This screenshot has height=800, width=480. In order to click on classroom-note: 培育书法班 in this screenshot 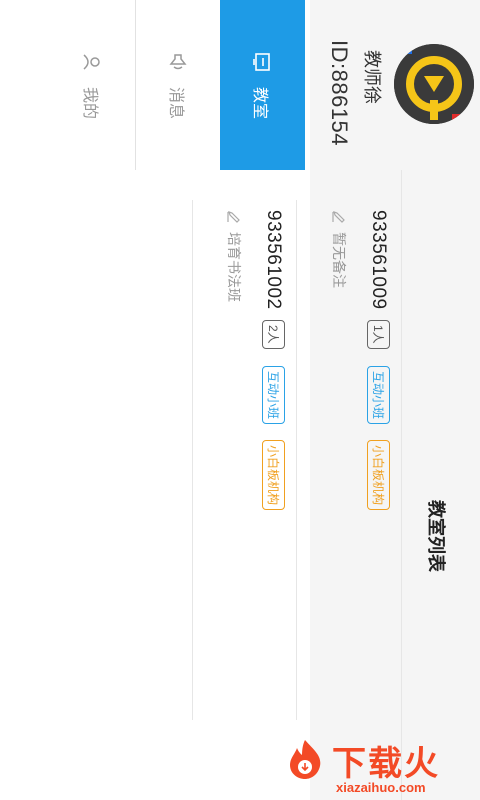, I will do `click(234, 267)`.